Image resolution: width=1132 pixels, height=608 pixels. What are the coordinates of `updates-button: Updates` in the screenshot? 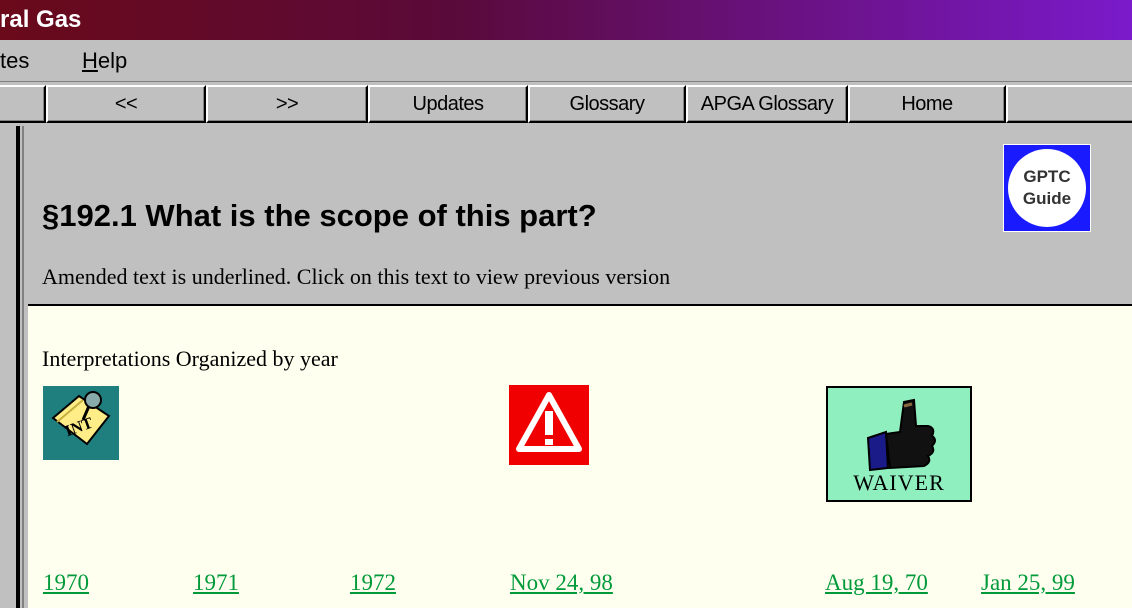 It's located at (448, 104).